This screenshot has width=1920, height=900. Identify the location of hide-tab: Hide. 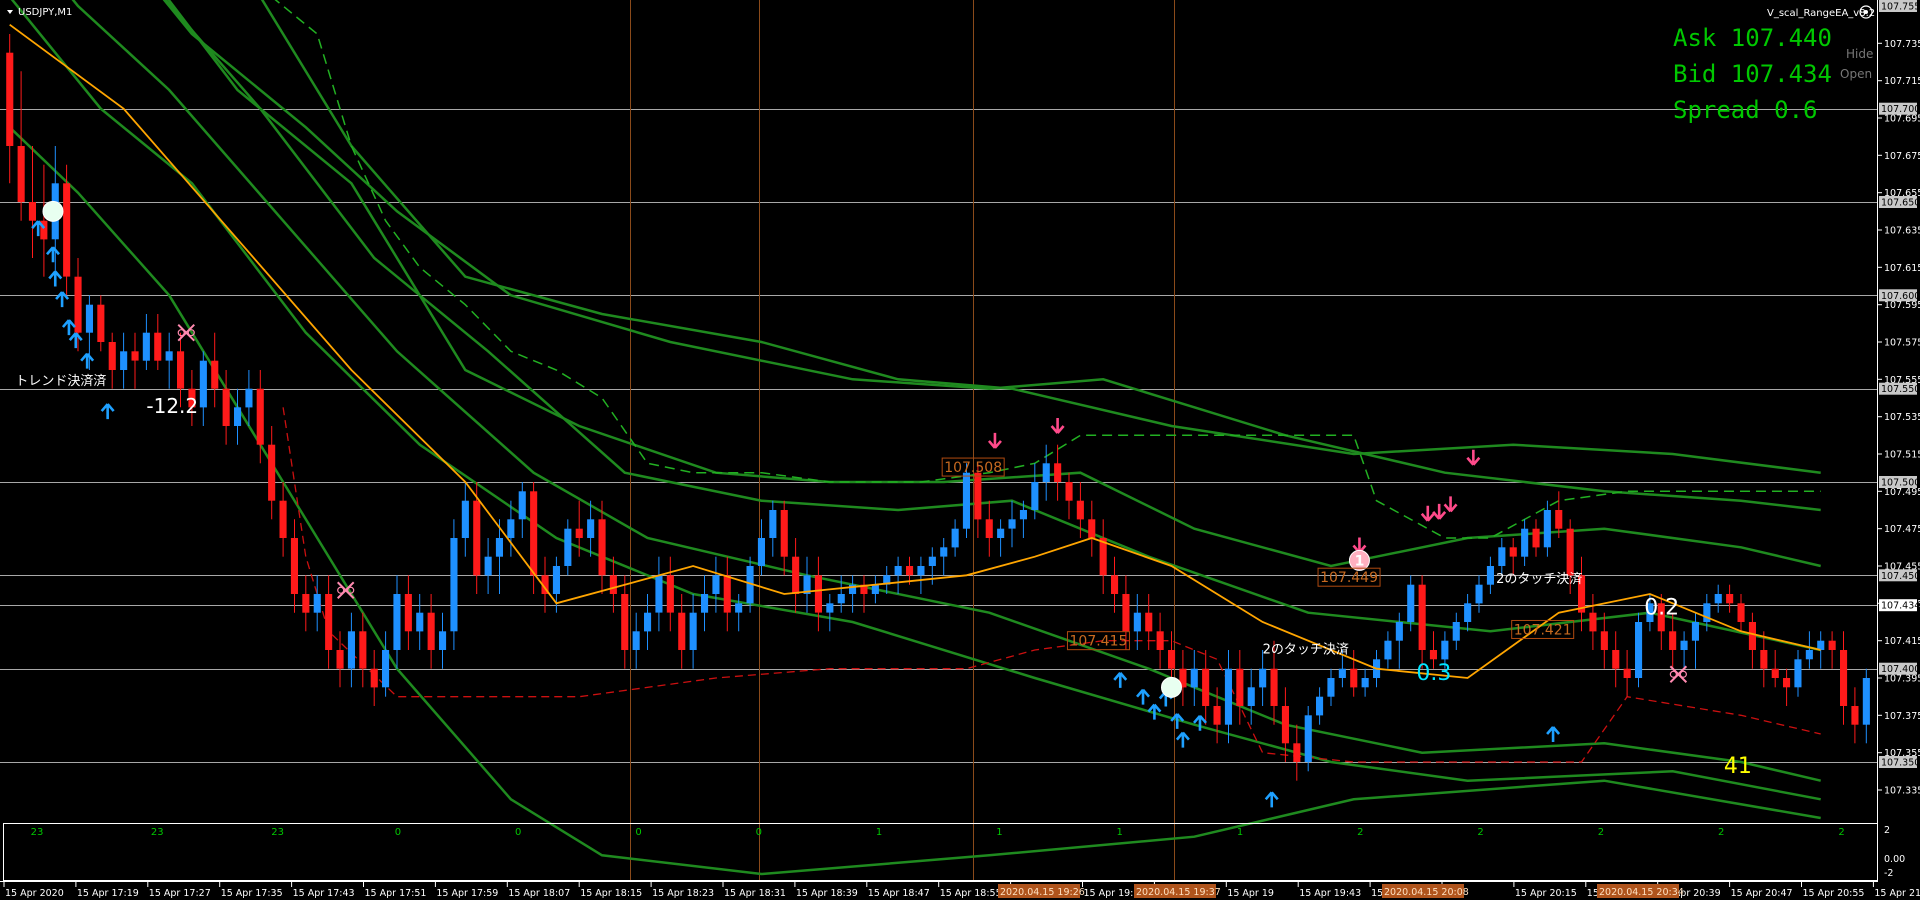
(1859, 54).